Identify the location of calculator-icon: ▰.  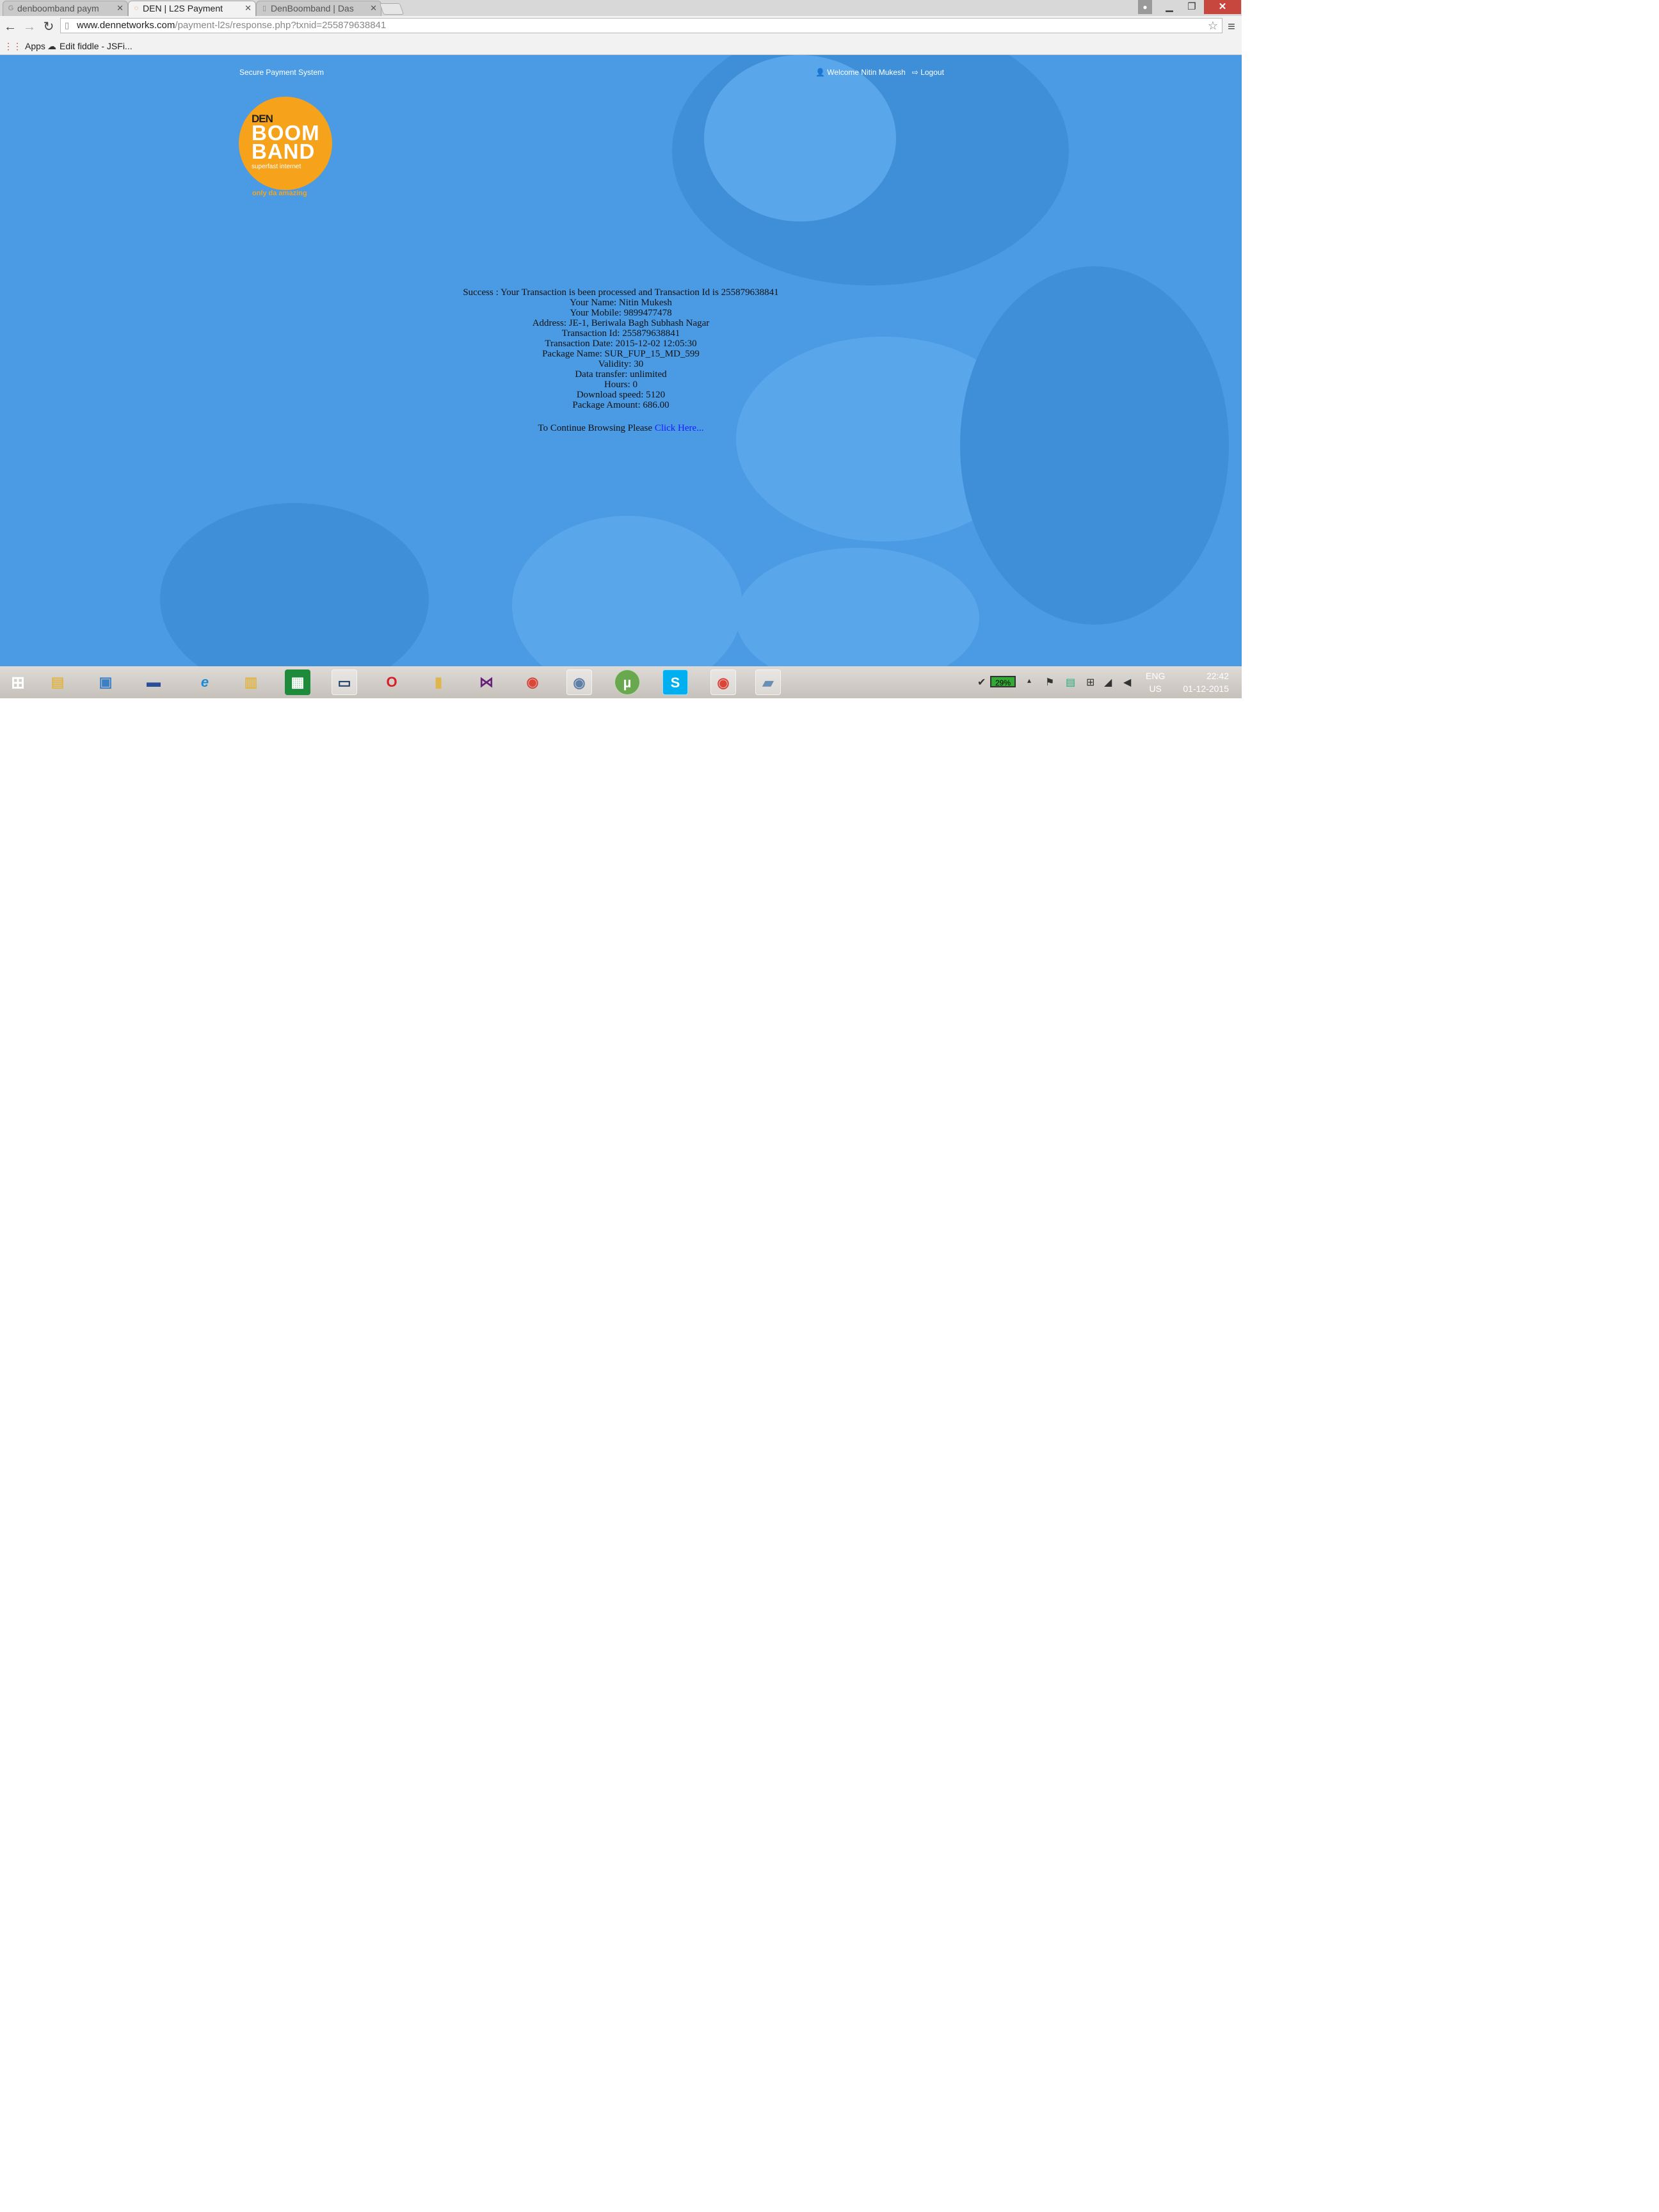
(768, 682).